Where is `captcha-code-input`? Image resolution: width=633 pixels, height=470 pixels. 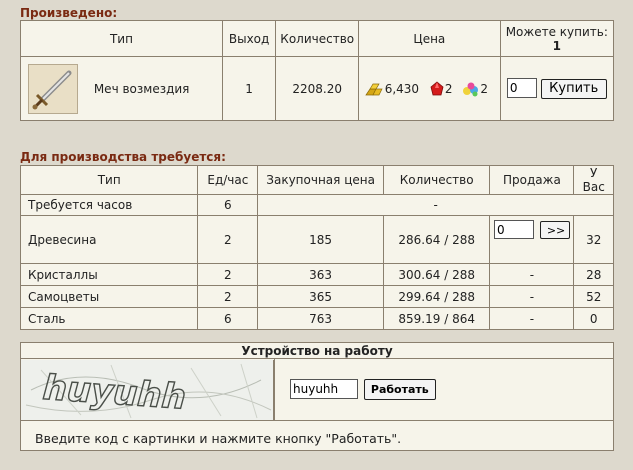 captcha-code-input is located at coordinates (324, 389).